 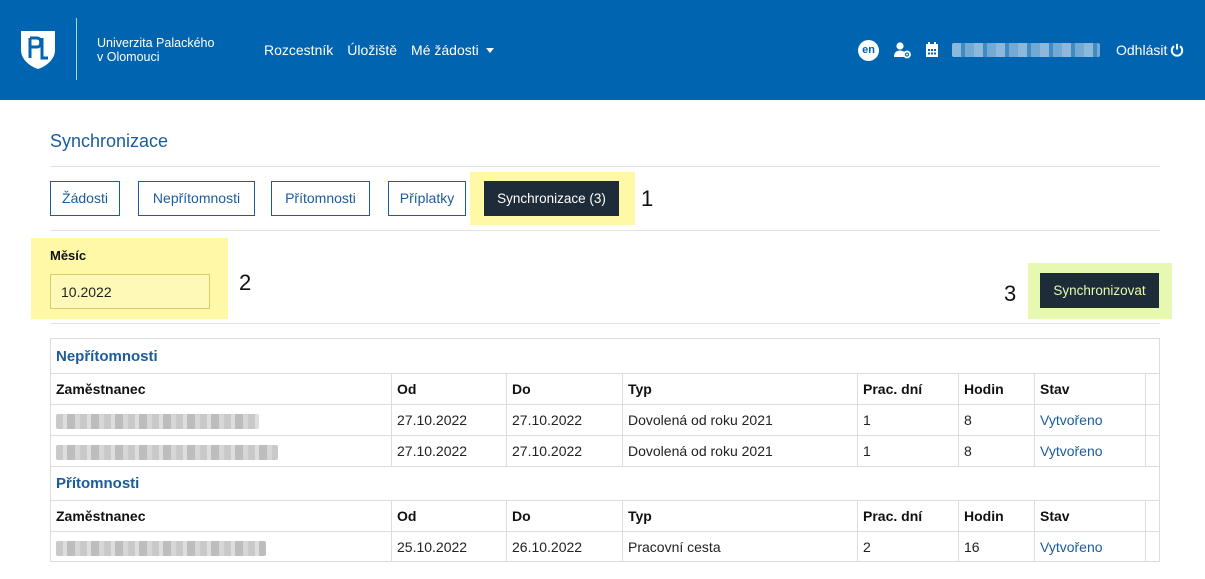 I want to click on page-title: Synchronizace, so click(x=109, y=141).